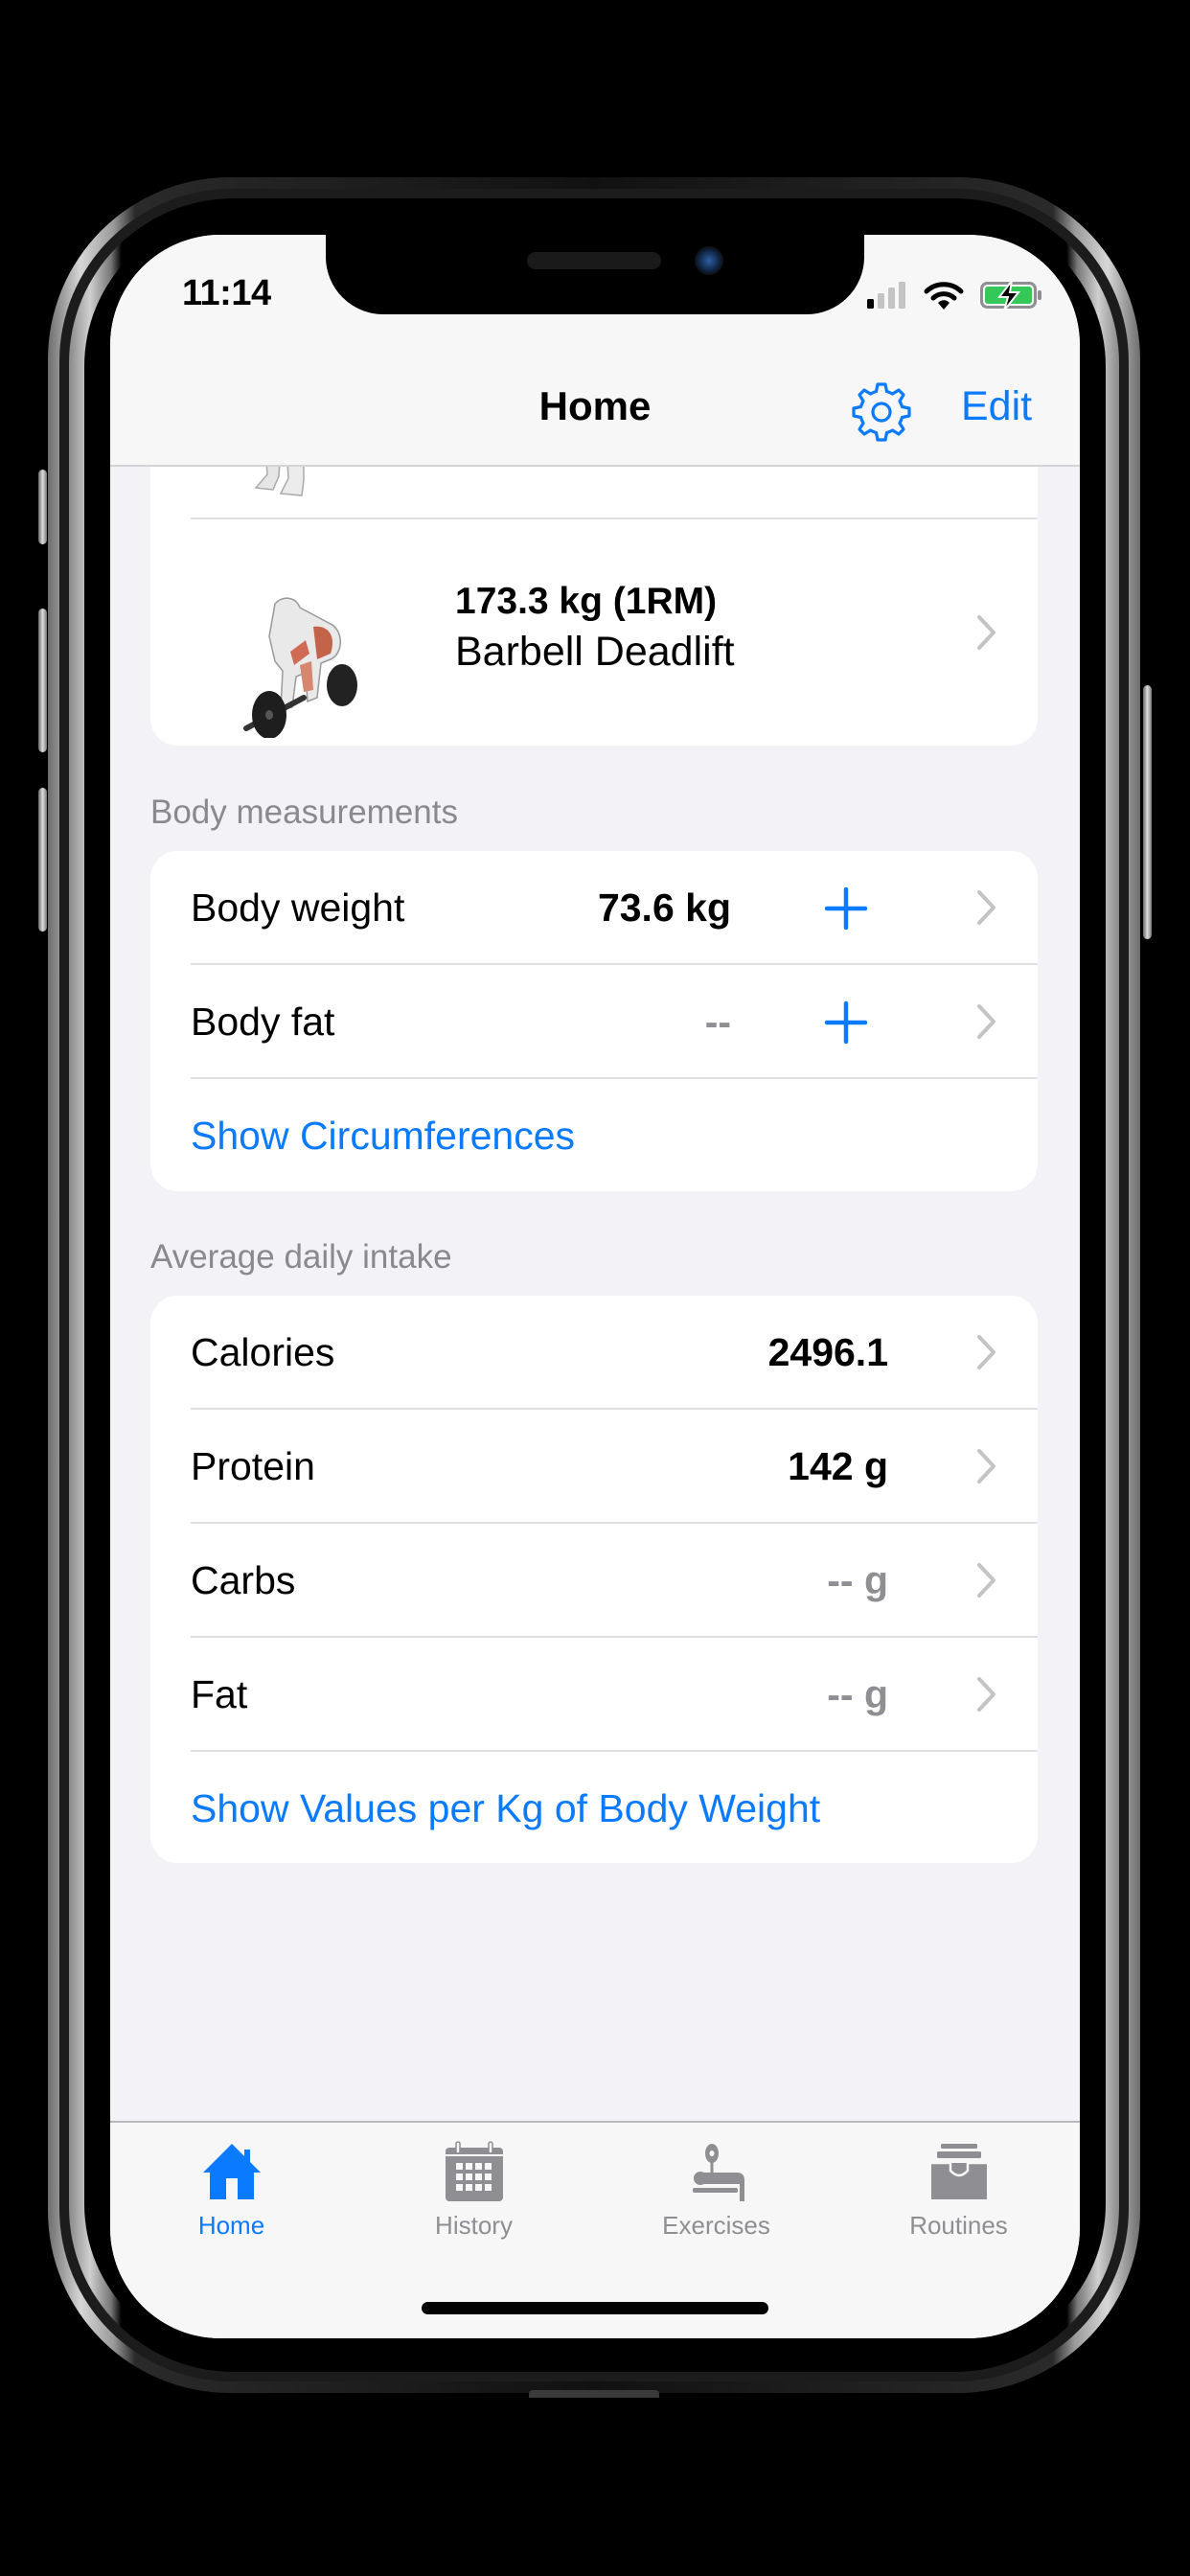 This screenshot has width=1190, height=2576. What do you see at coordinates (475, 2171) in the screenshot?
I see `calendar-icon` at bounding box center [475, 2171].